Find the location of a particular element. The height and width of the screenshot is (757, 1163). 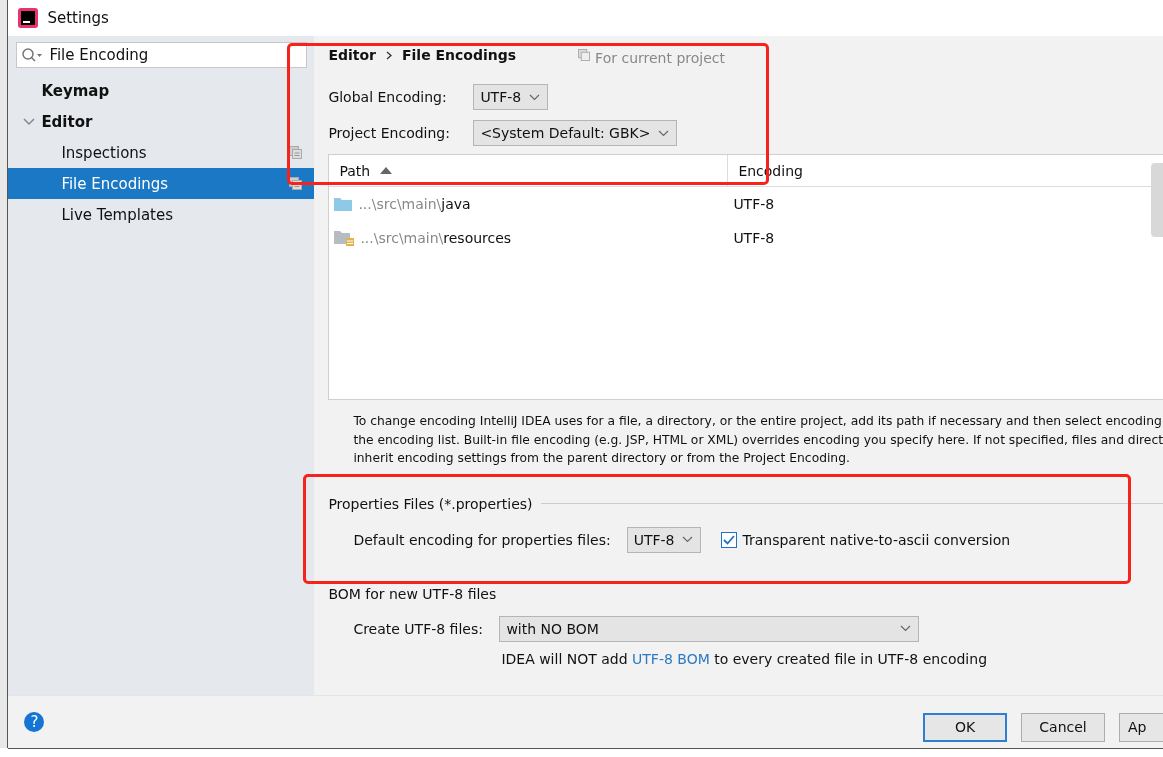

sort-ascending-icon is located at coordinates (386, 170).